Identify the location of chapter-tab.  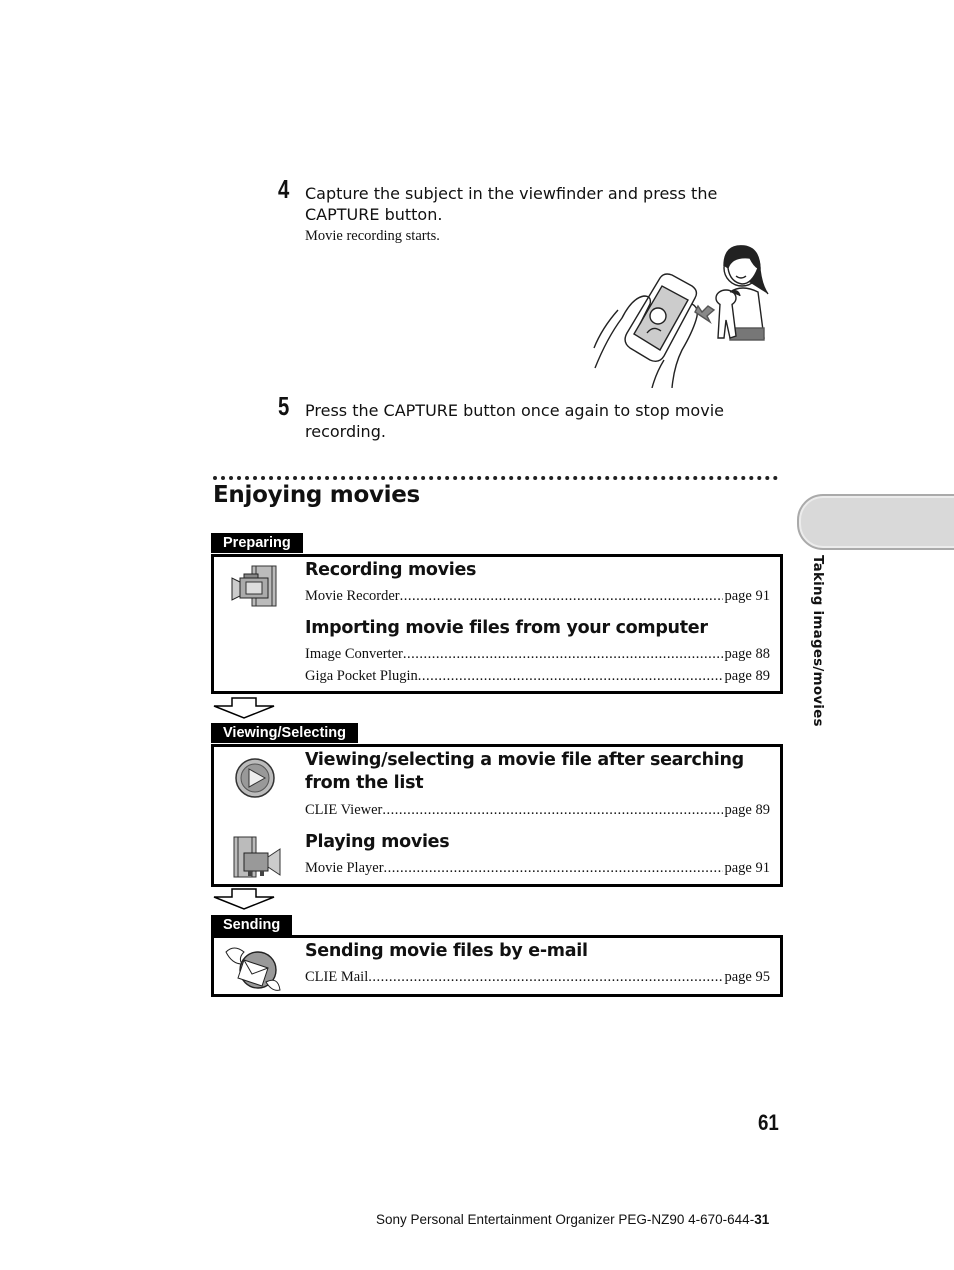
(875, 522).